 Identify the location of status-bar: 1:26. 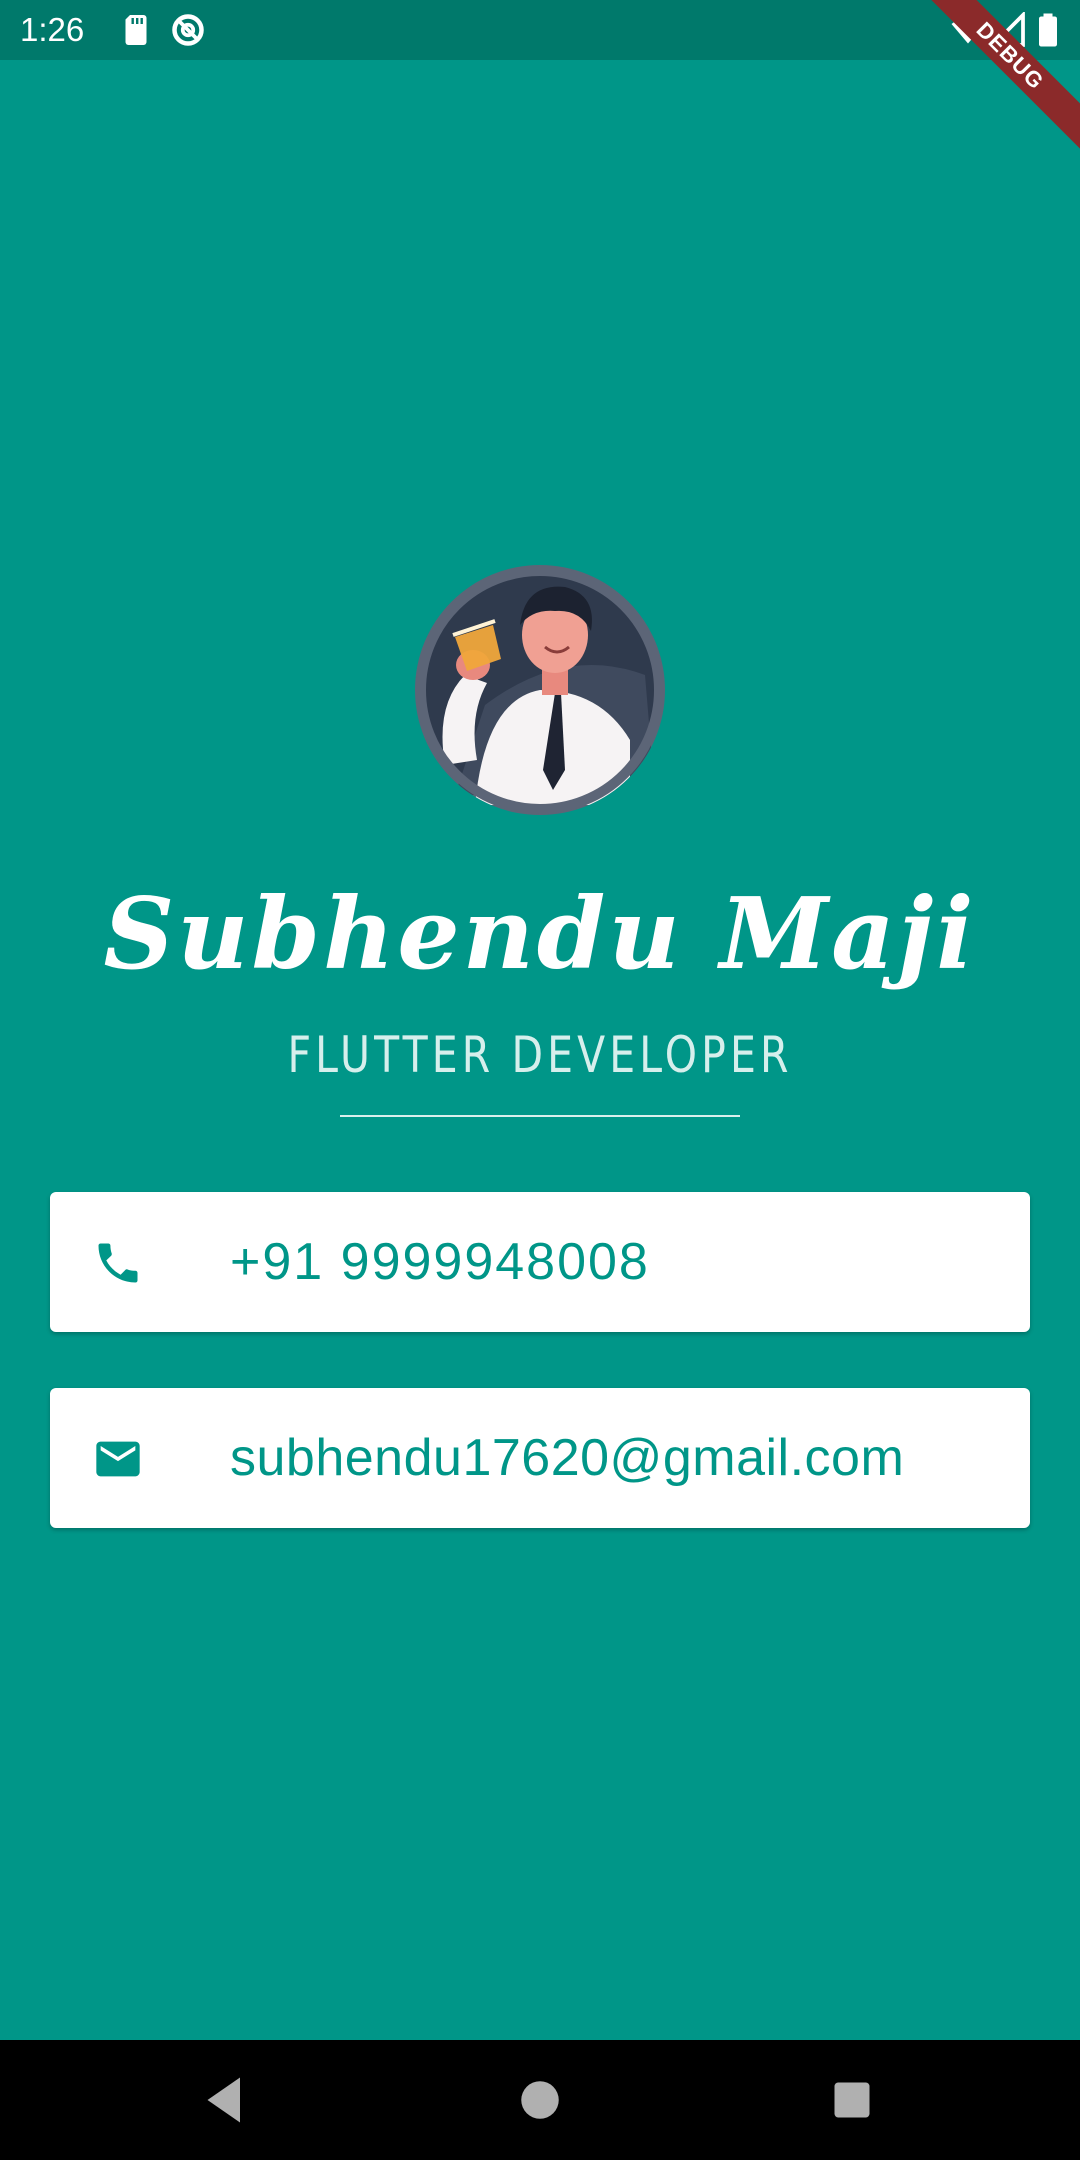
(540, 30).